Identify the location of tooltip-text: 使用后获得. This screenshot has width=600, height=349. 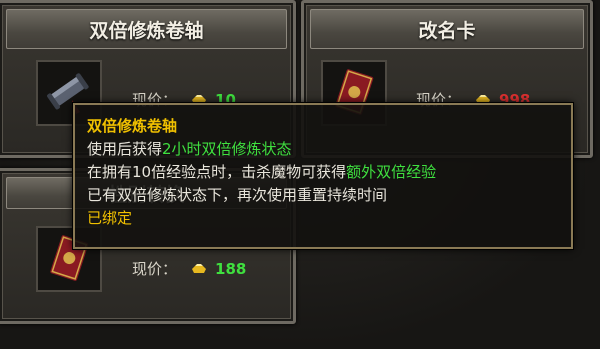
(125, 149).